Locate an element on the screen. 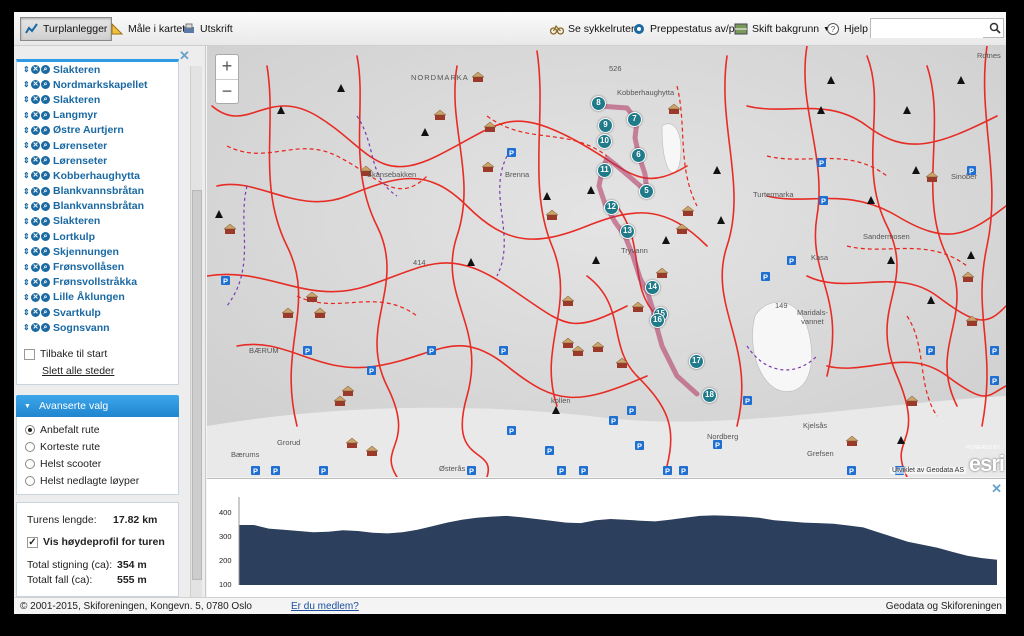 The height and width of the screenshot is (636, 1024). route-waypoint-marker: 8 is located at coordinates (598, 103).